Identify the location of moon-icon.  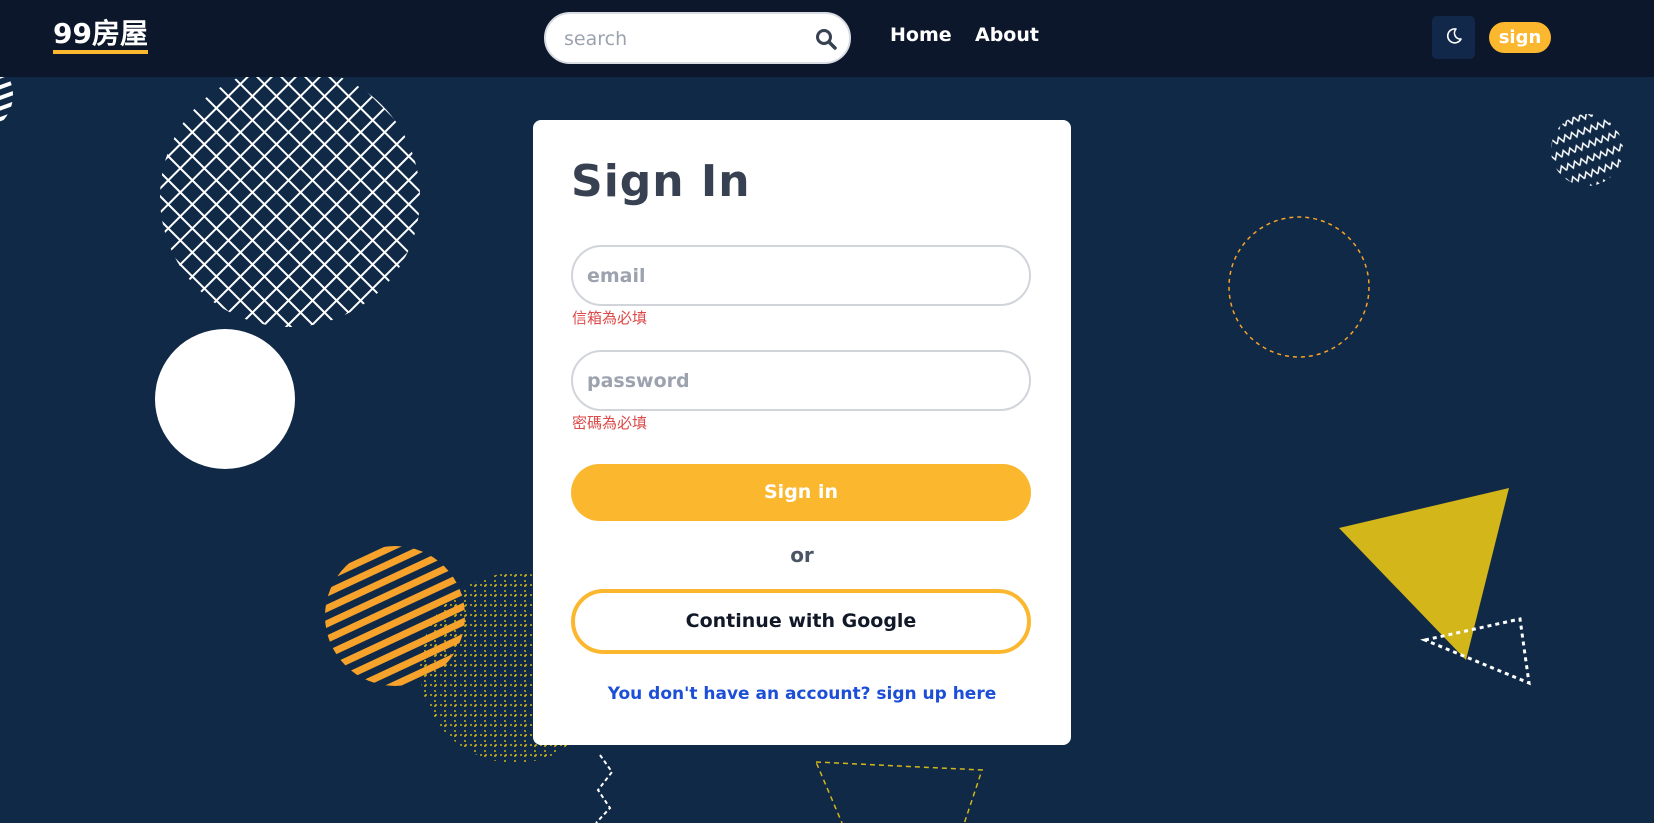
(1454, 38).